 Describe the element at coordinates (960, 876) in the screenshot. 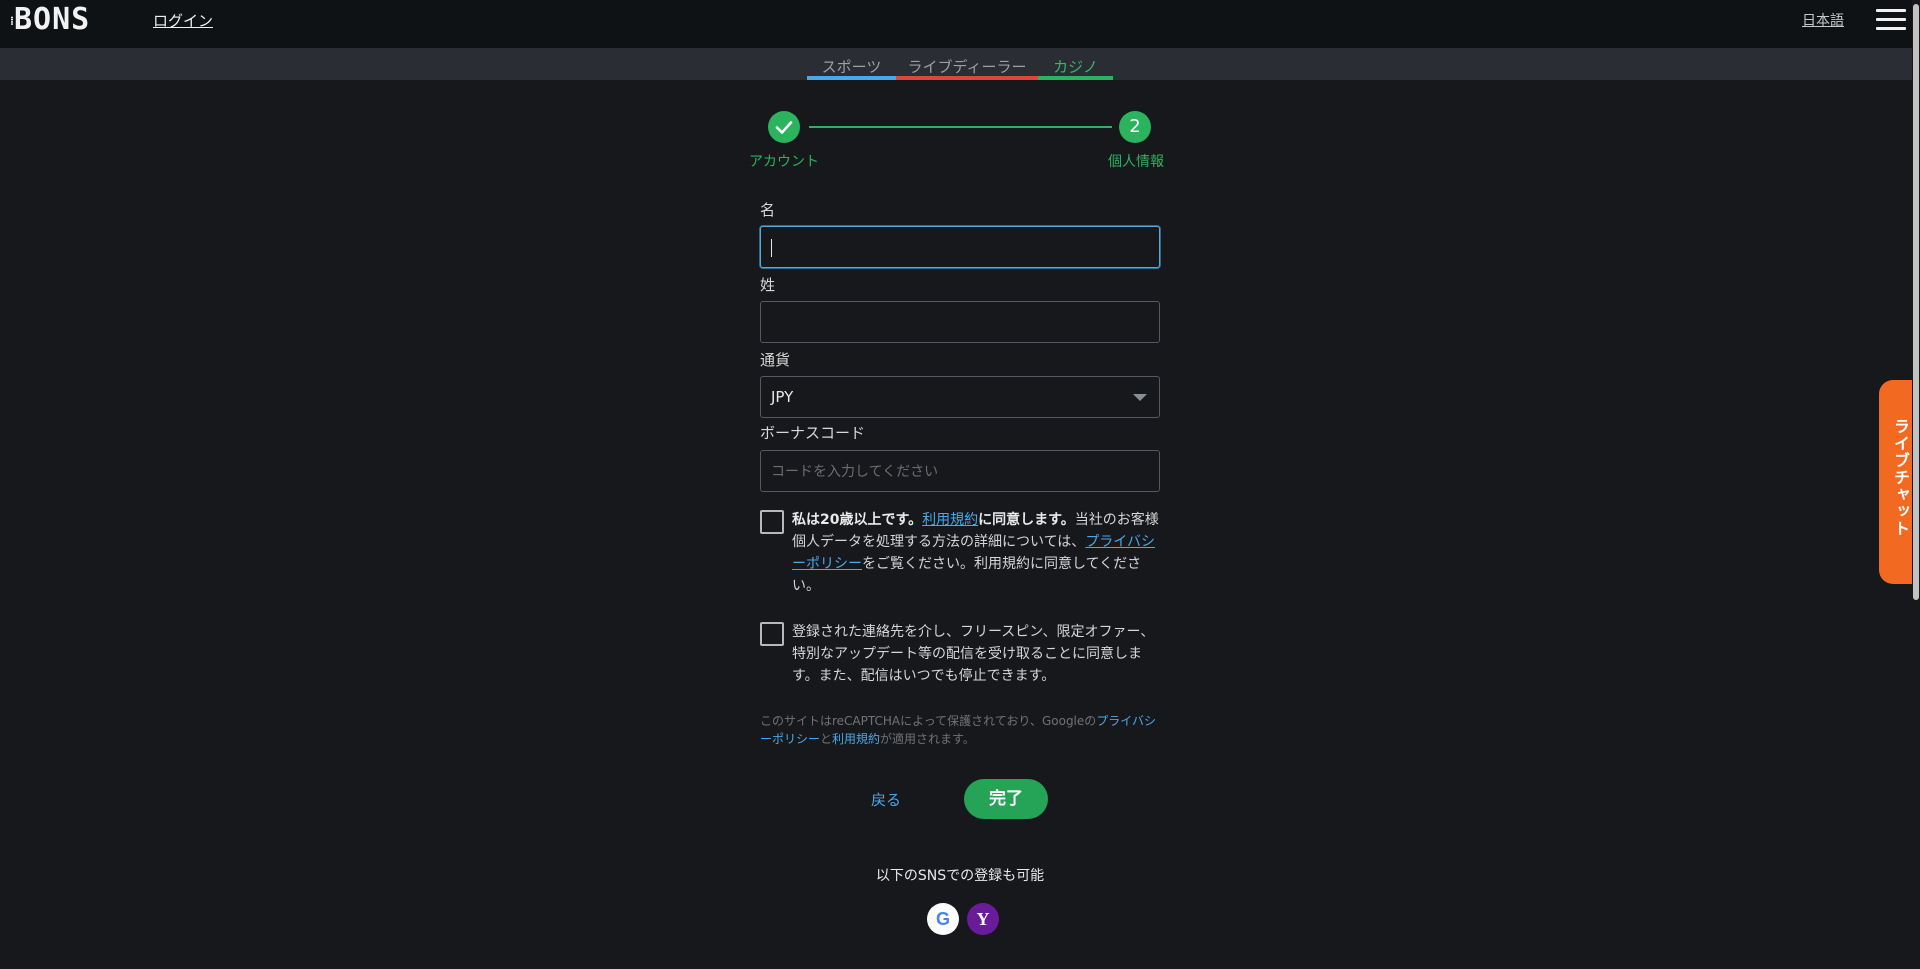

I see `sns-signup-label: 以下のSNSでの登録も可能` at that location.